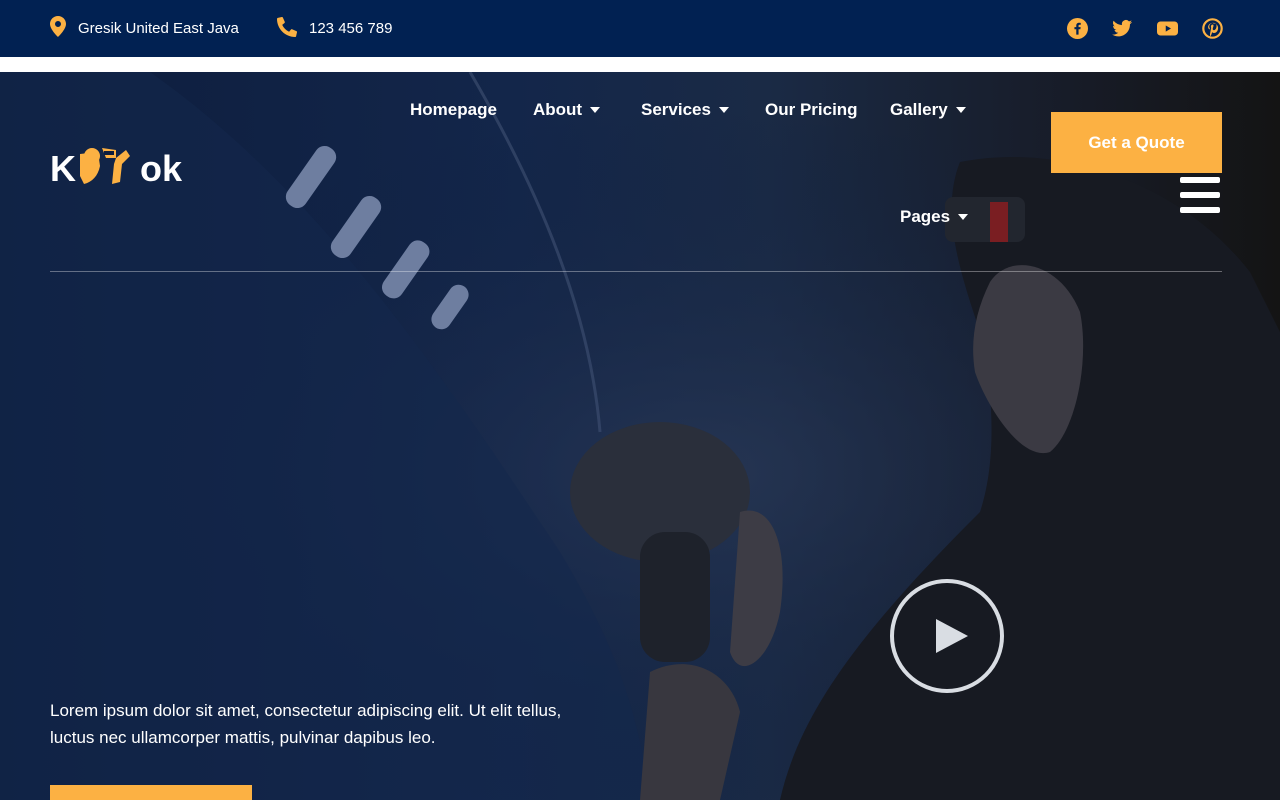 This screenshot has height=800, width=1280. I want to click on map-pin-icon, so click(64, 28).